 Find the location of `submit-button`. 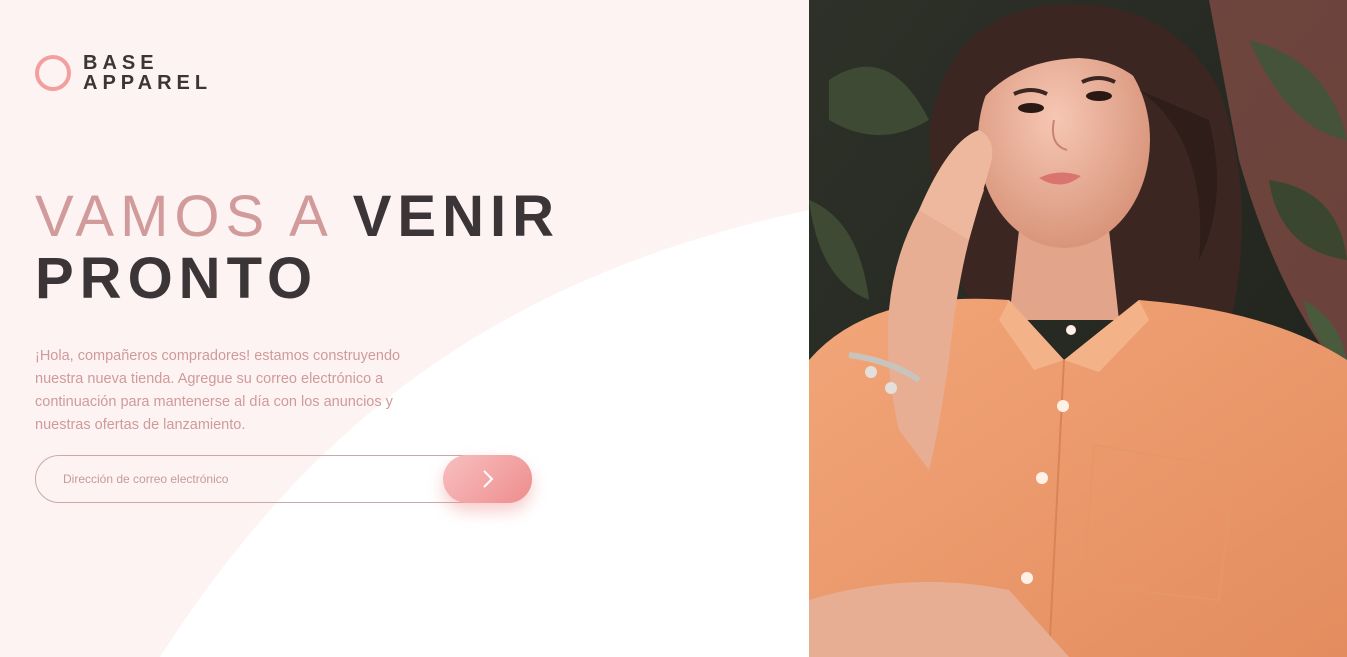

submit-button is located at coordinates (487, 479).